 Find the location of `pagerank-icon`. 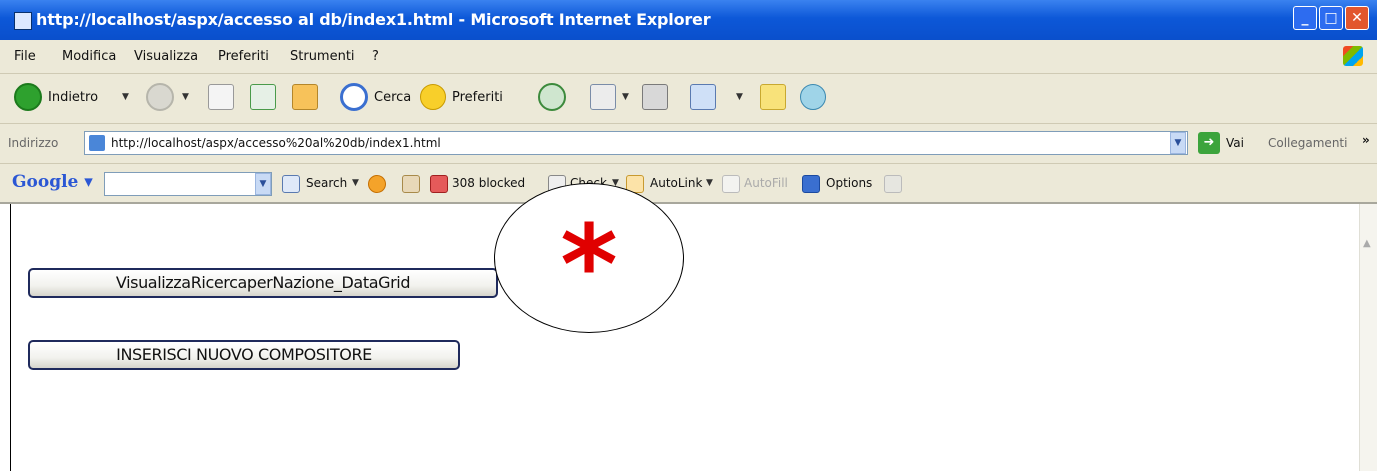

pagerank-icon is located at coordinates (377, 184).